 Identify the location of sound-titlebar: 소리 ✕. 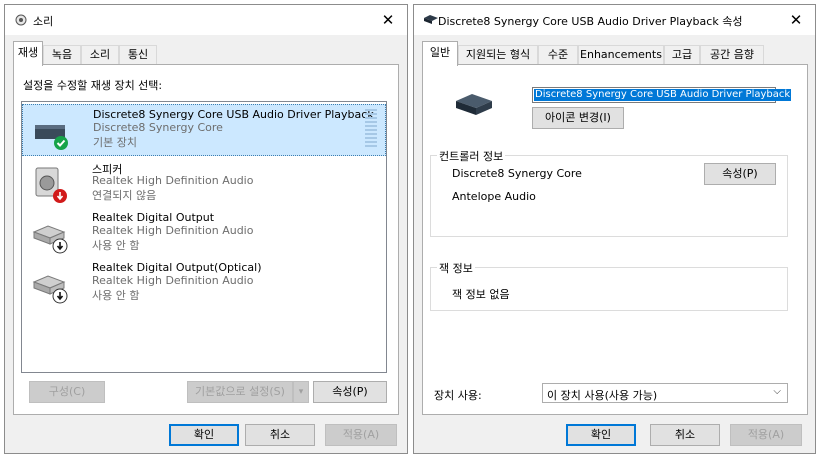
(206, 20).